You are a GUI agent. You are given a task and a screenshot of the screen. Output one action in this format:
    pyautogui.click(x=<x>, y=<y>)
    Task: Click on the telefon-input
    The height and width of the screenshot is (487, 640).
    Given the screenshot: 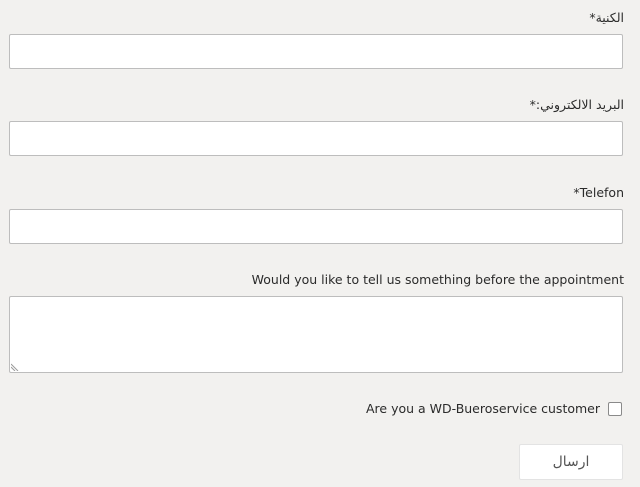 What is the action you would take?
    pyautogui.click(x=316, y=226)
    